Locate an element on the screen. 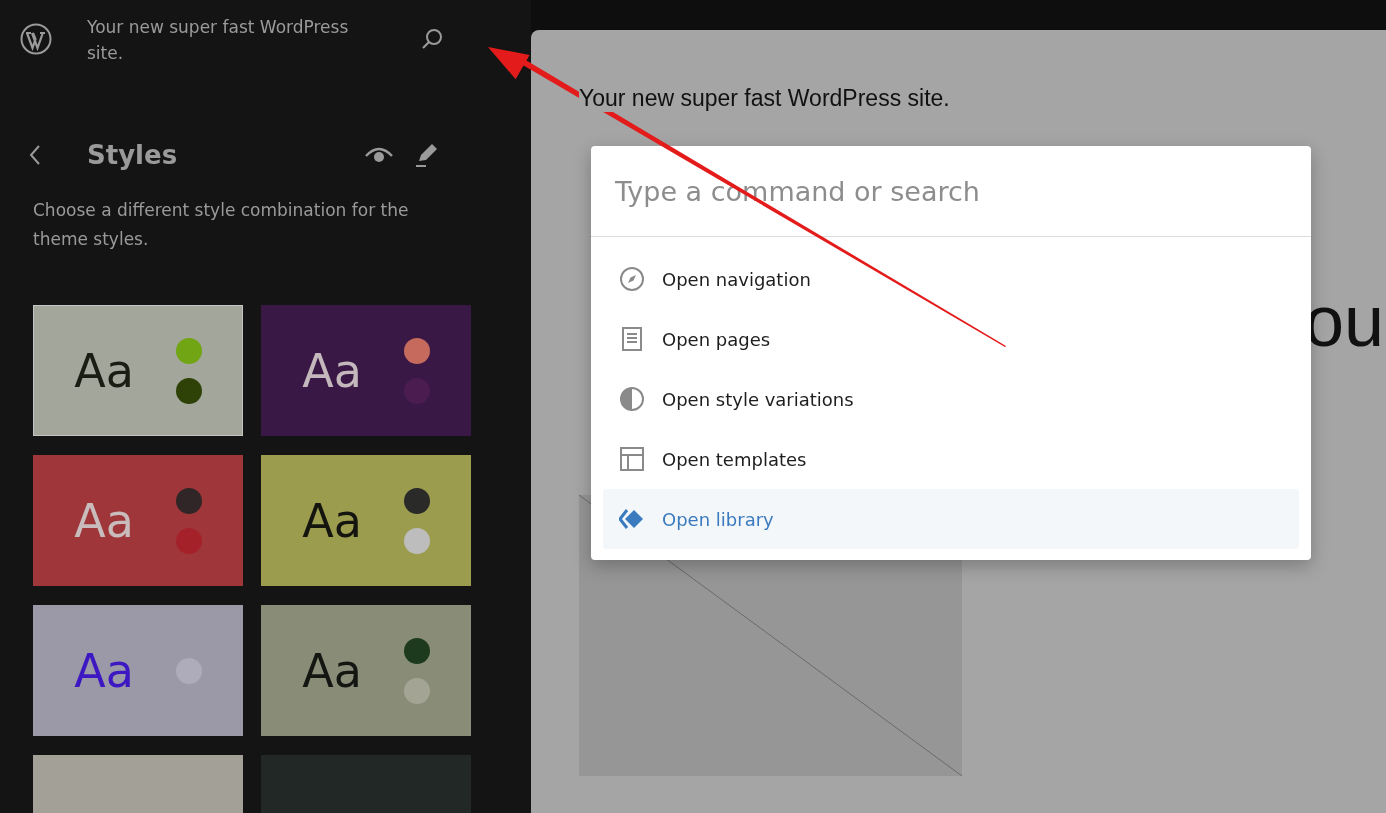 The width and height of the screenshot is (1386, 813). command-item: Open pages is located at coordinates (951, 339).